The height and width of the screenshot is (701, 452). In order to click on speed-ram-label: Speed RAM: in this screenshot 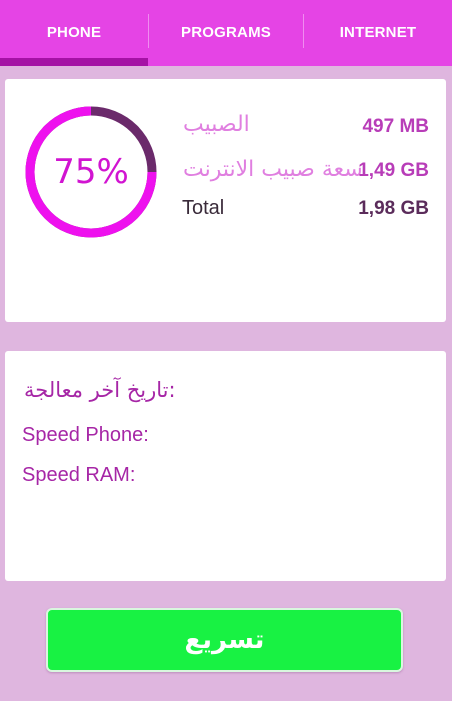, I will do `click(79, 475)`.